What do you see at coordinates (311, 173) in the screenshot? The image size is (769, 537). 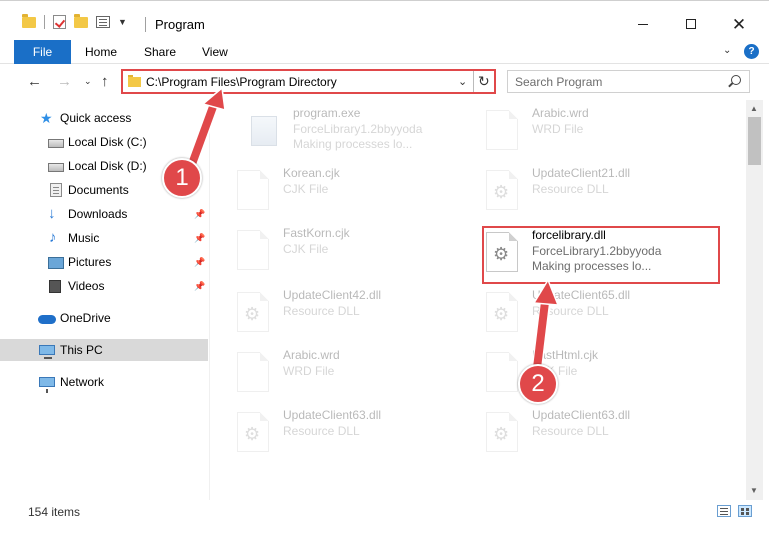 I see `file-name: Korean.cjk` at bounding box center [311, 173].